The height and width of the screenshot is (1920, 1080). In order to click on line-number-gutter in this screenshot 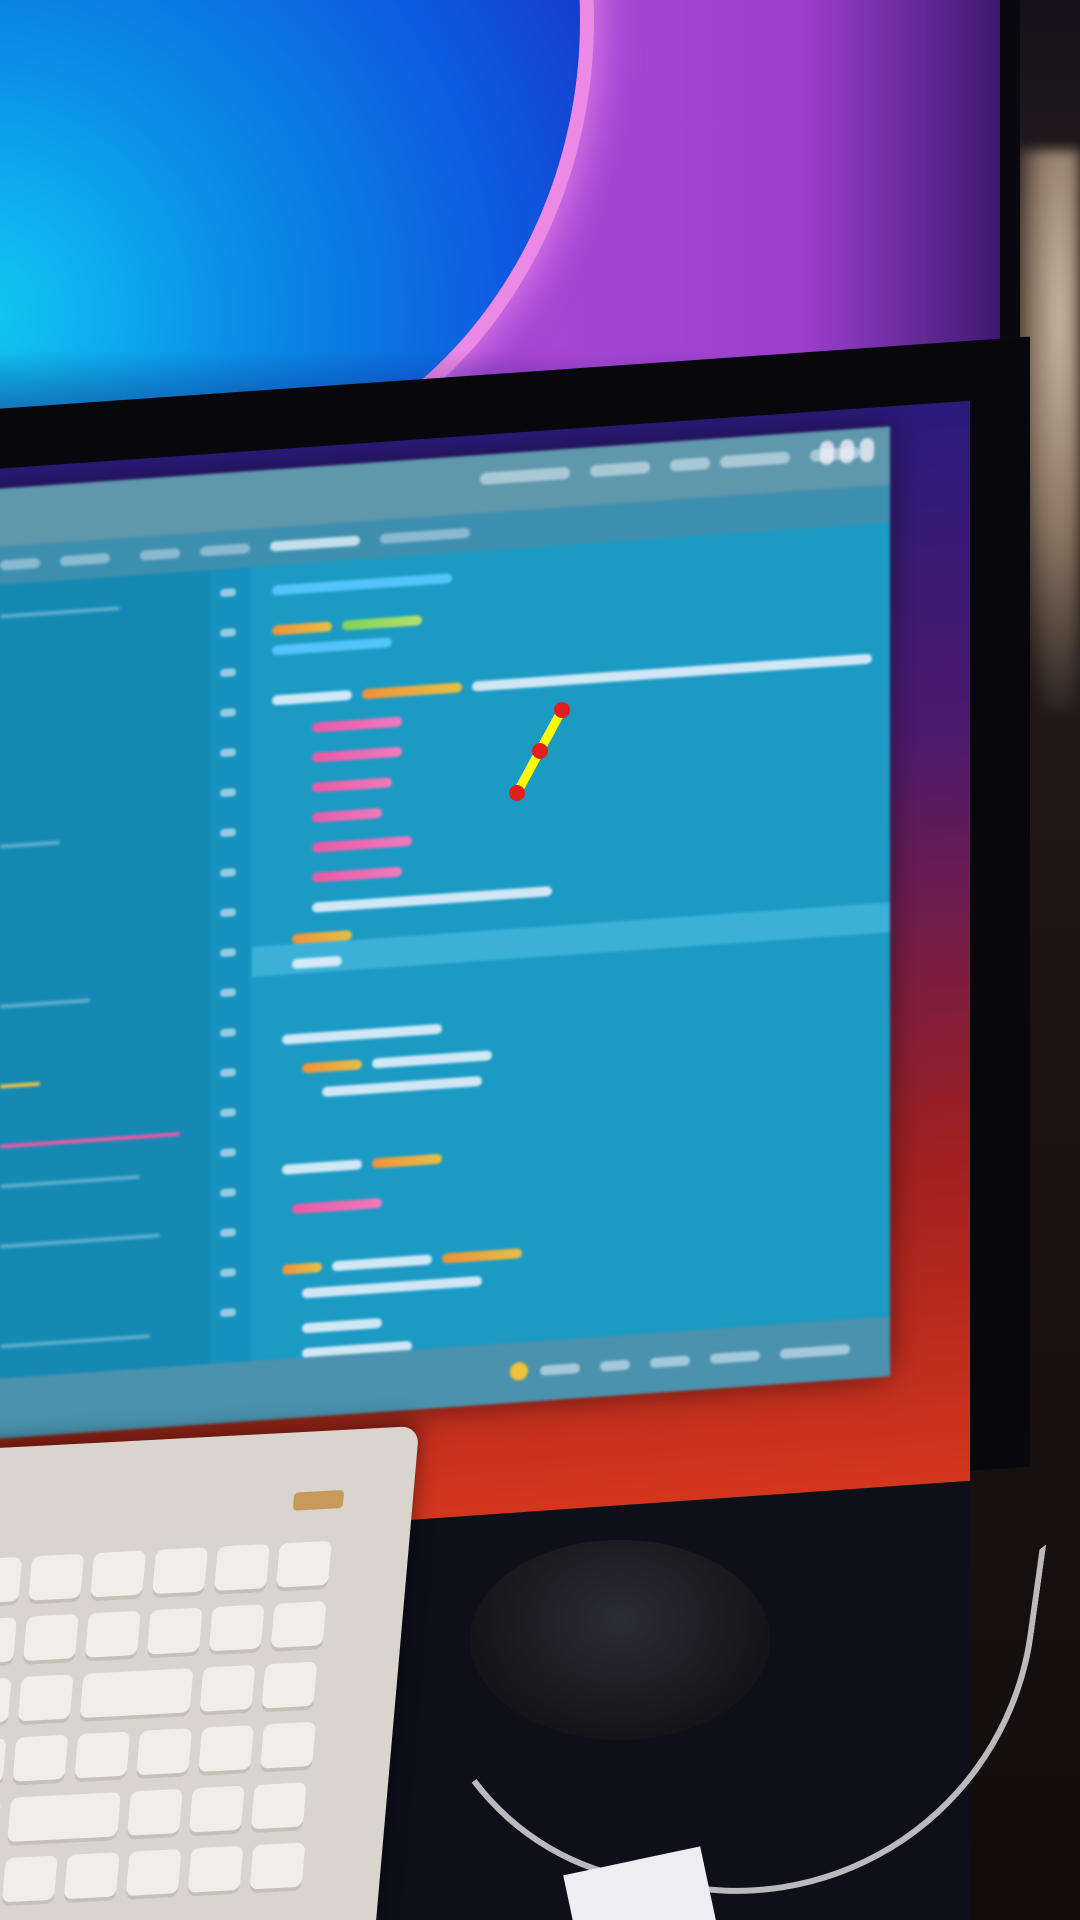, I will do `click(230, 995)`.